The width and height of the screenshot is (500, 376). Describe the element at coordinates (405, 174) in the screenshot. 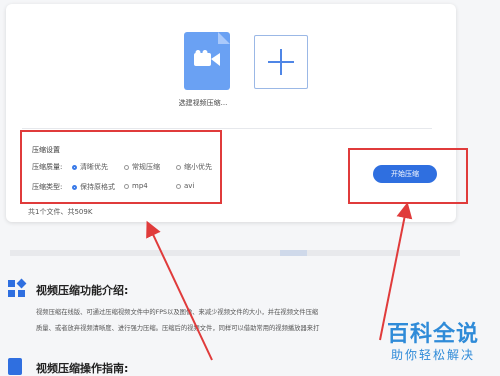

I see `start-compress-button: 开始压缩` at that location.